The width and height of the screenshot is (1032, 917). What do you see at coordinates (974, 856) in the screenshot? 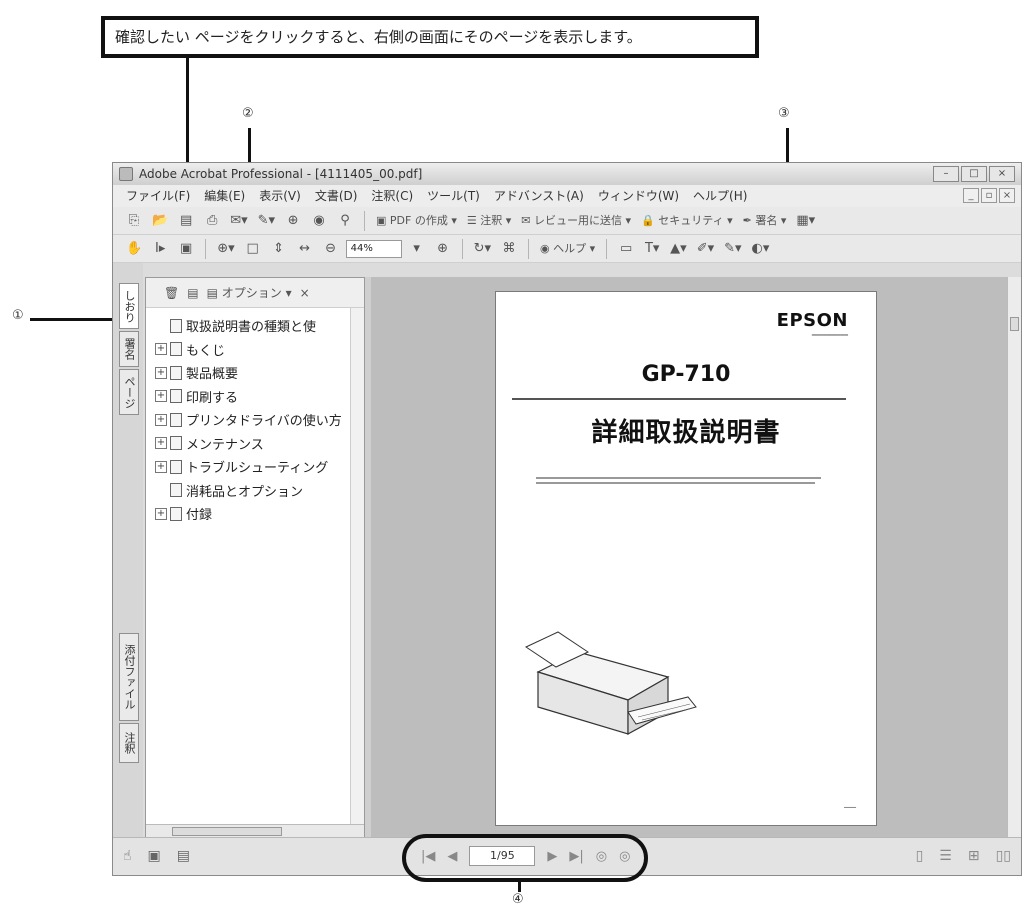
I see `facing-icon: ⊞` at bounding box center [974, 856].